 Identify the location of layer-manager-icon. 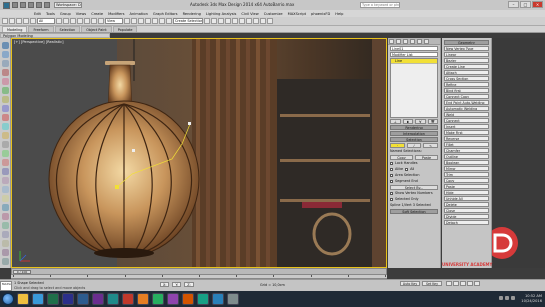
(221, 21).